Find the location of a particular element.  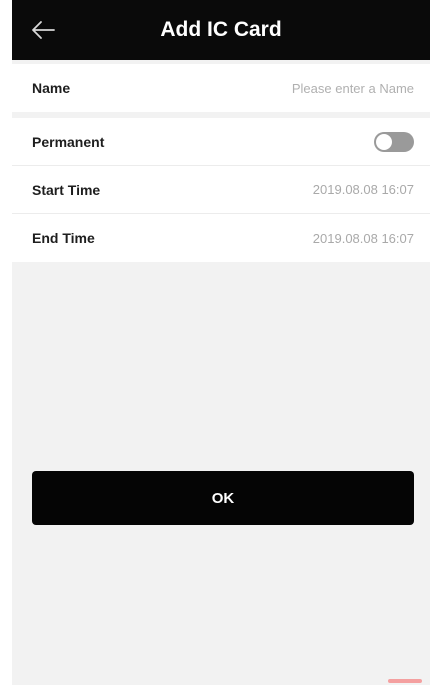

page-title: Add IC Card is located at coordinates (221, 29).